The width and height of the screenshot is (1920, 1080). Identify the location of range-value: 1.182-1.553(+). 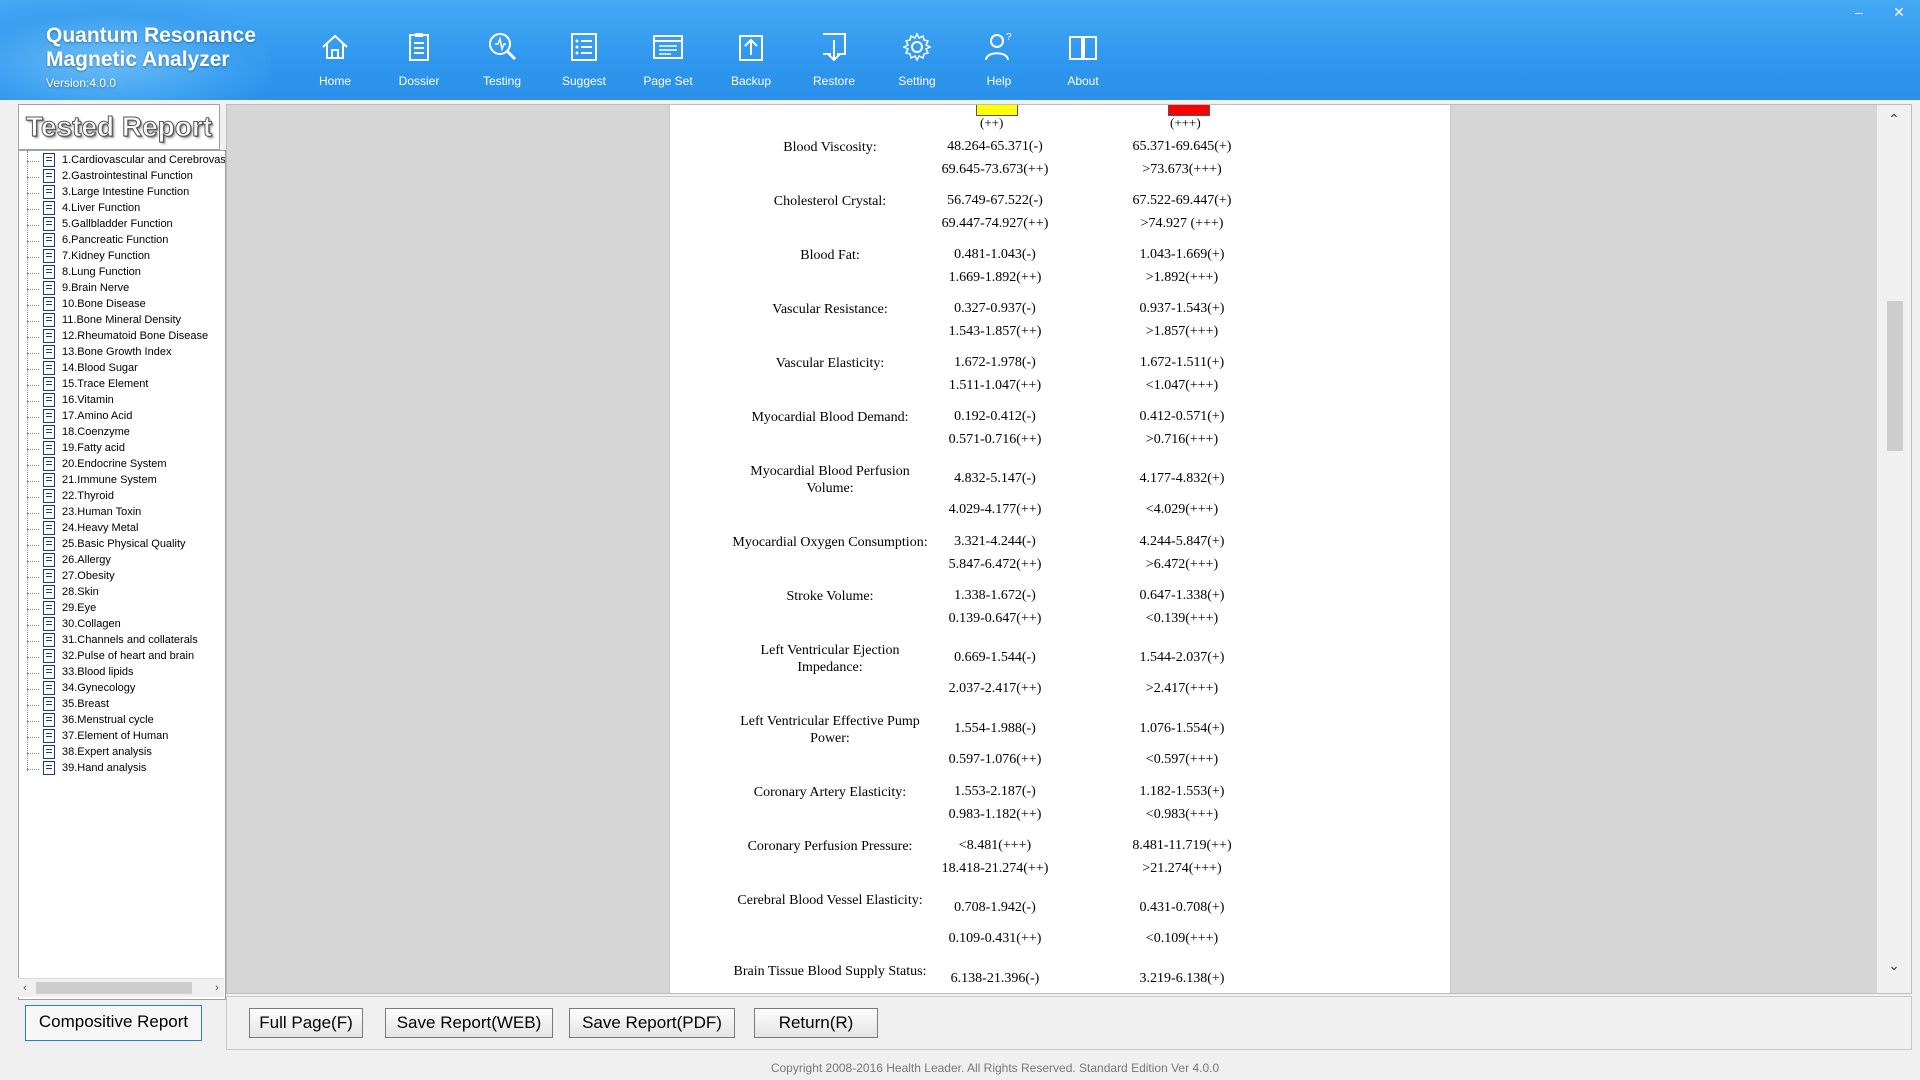
(1182, 791).